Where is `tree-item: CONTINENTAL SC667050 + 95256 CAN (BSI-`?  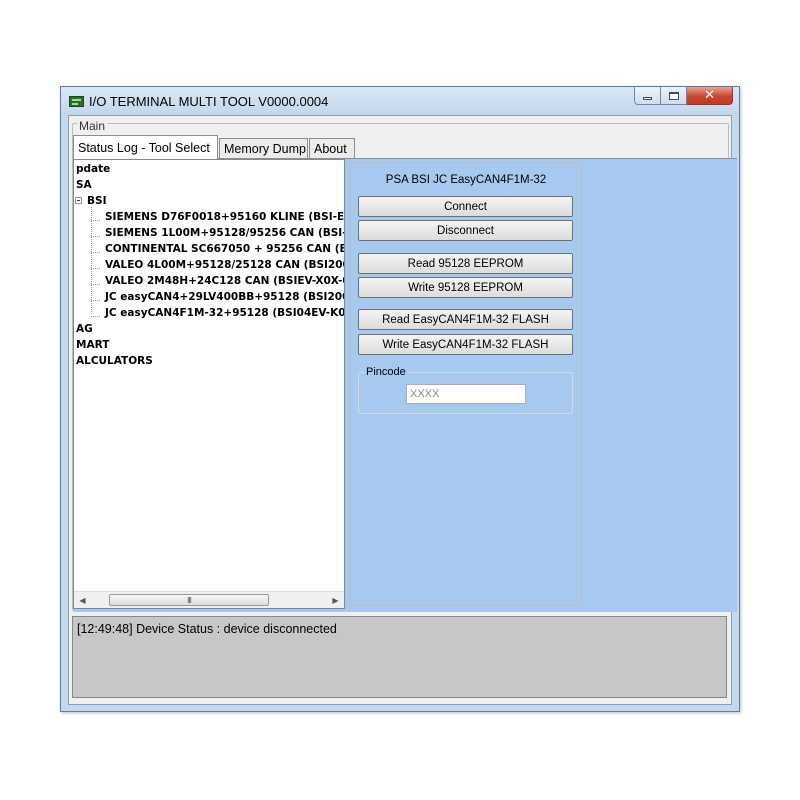 tree-item: CONTINENTAL SC667050 + 95256 CAN (BSI- is located at coordinates (224, 249).